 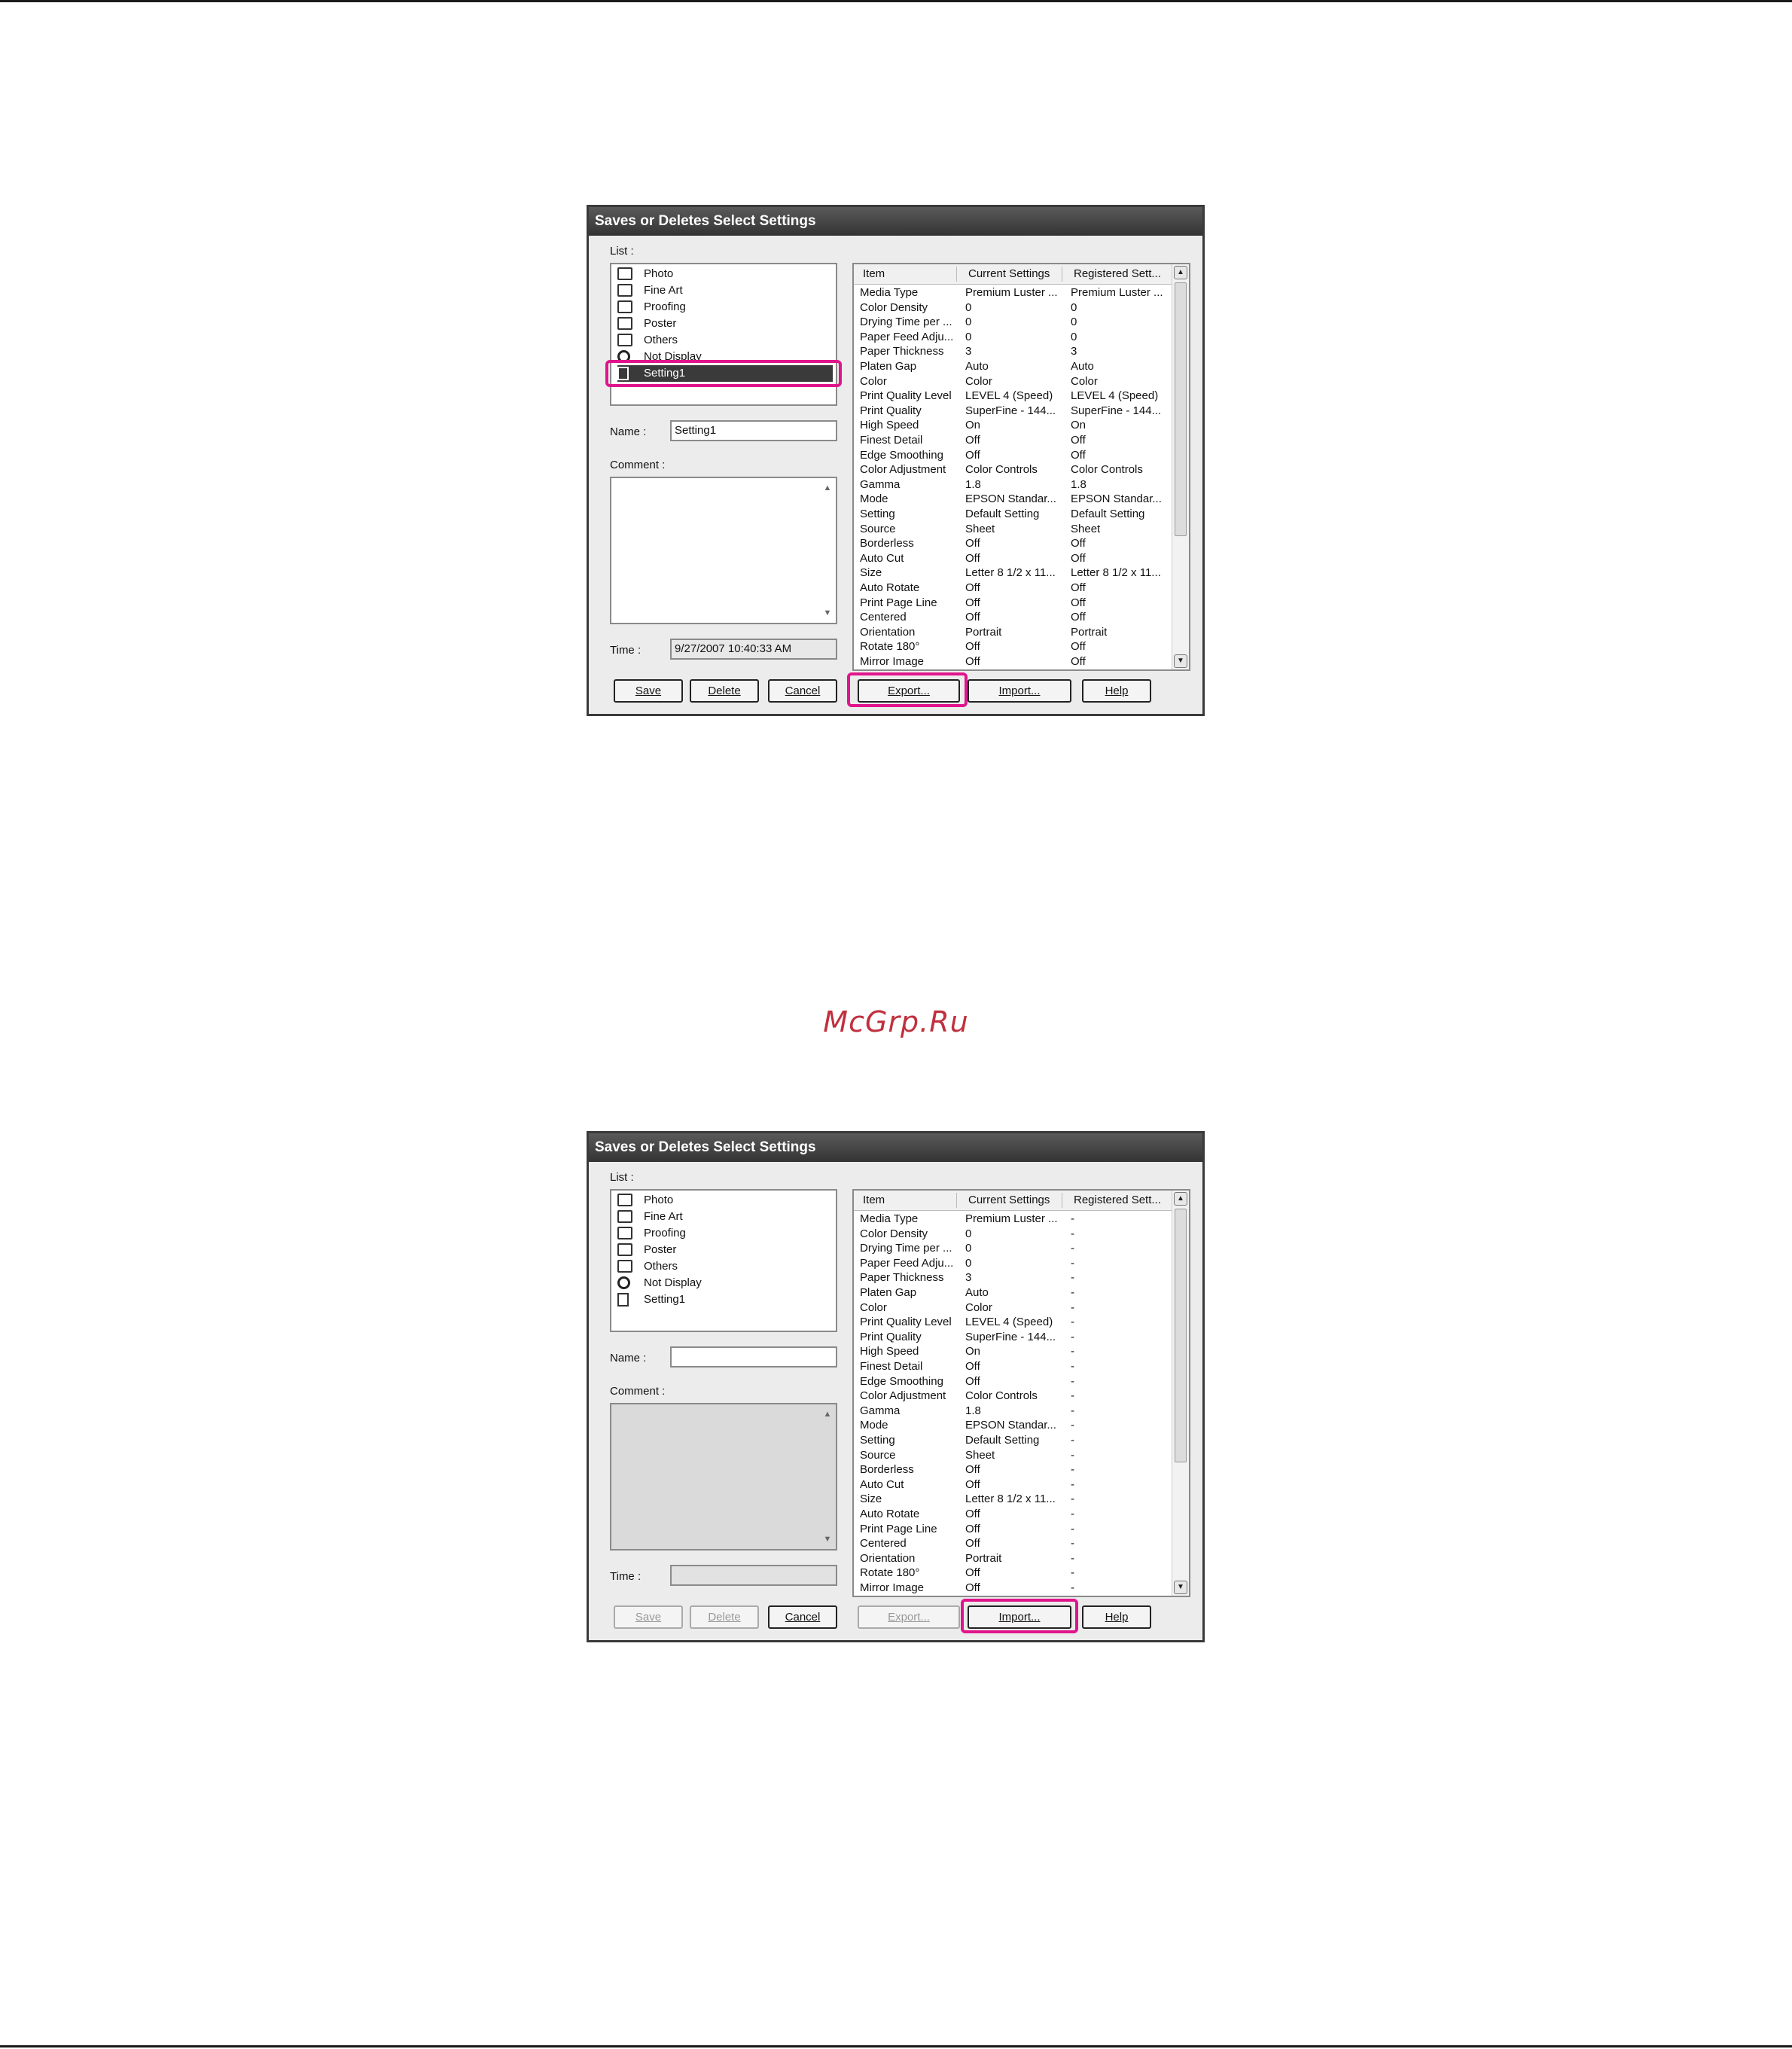 I want to click on table-row: Auto Cut Off Off, so click(x=1013, y=558).